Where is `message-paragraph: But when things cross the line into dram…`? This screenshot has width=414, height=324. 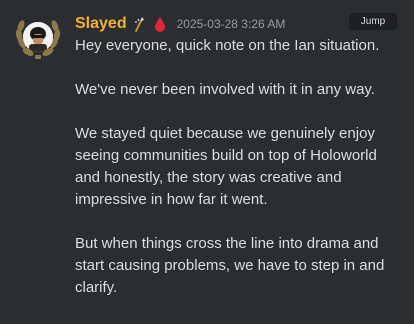 message-paragraph: But when things cross the line into dram… is located at coordinates (230, 265).